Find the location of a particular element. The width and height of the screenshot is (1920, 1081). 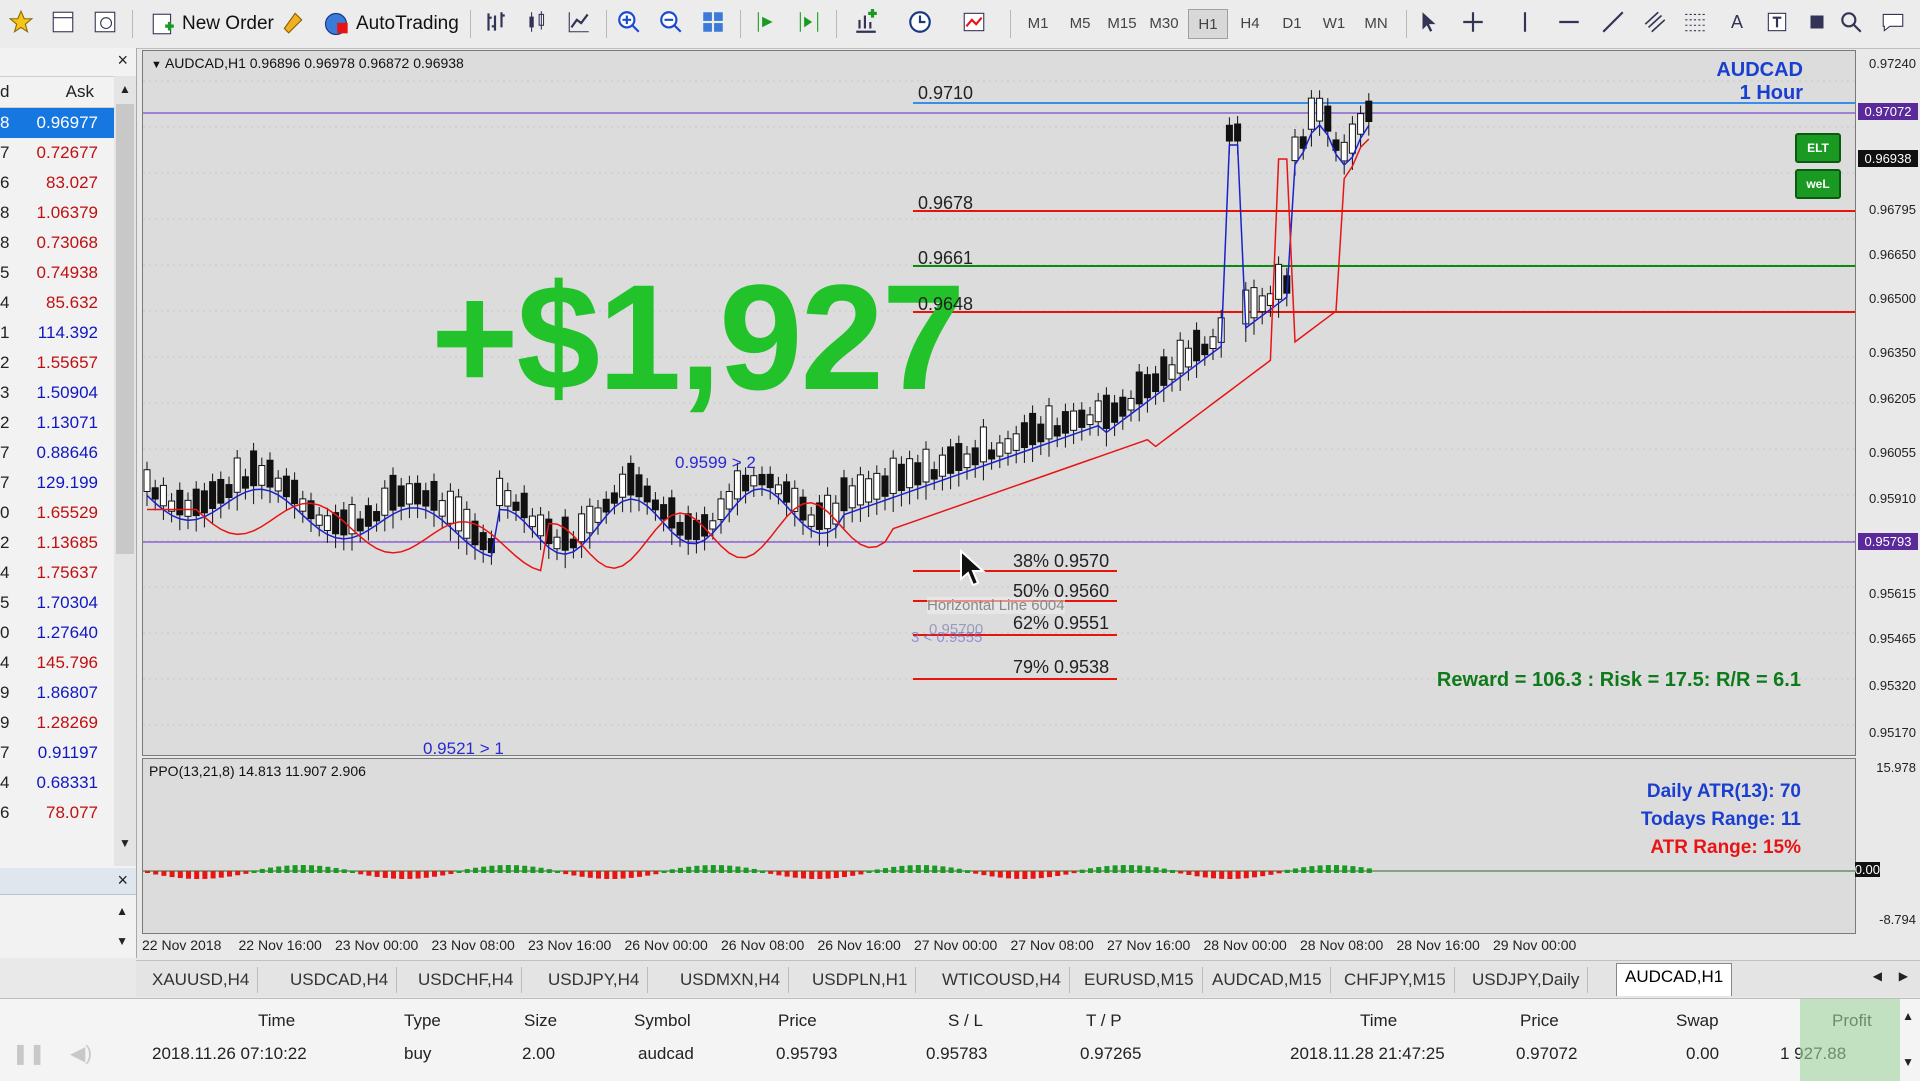

timeframe-m5-button: M5 is located at coordinates (1080, 24).